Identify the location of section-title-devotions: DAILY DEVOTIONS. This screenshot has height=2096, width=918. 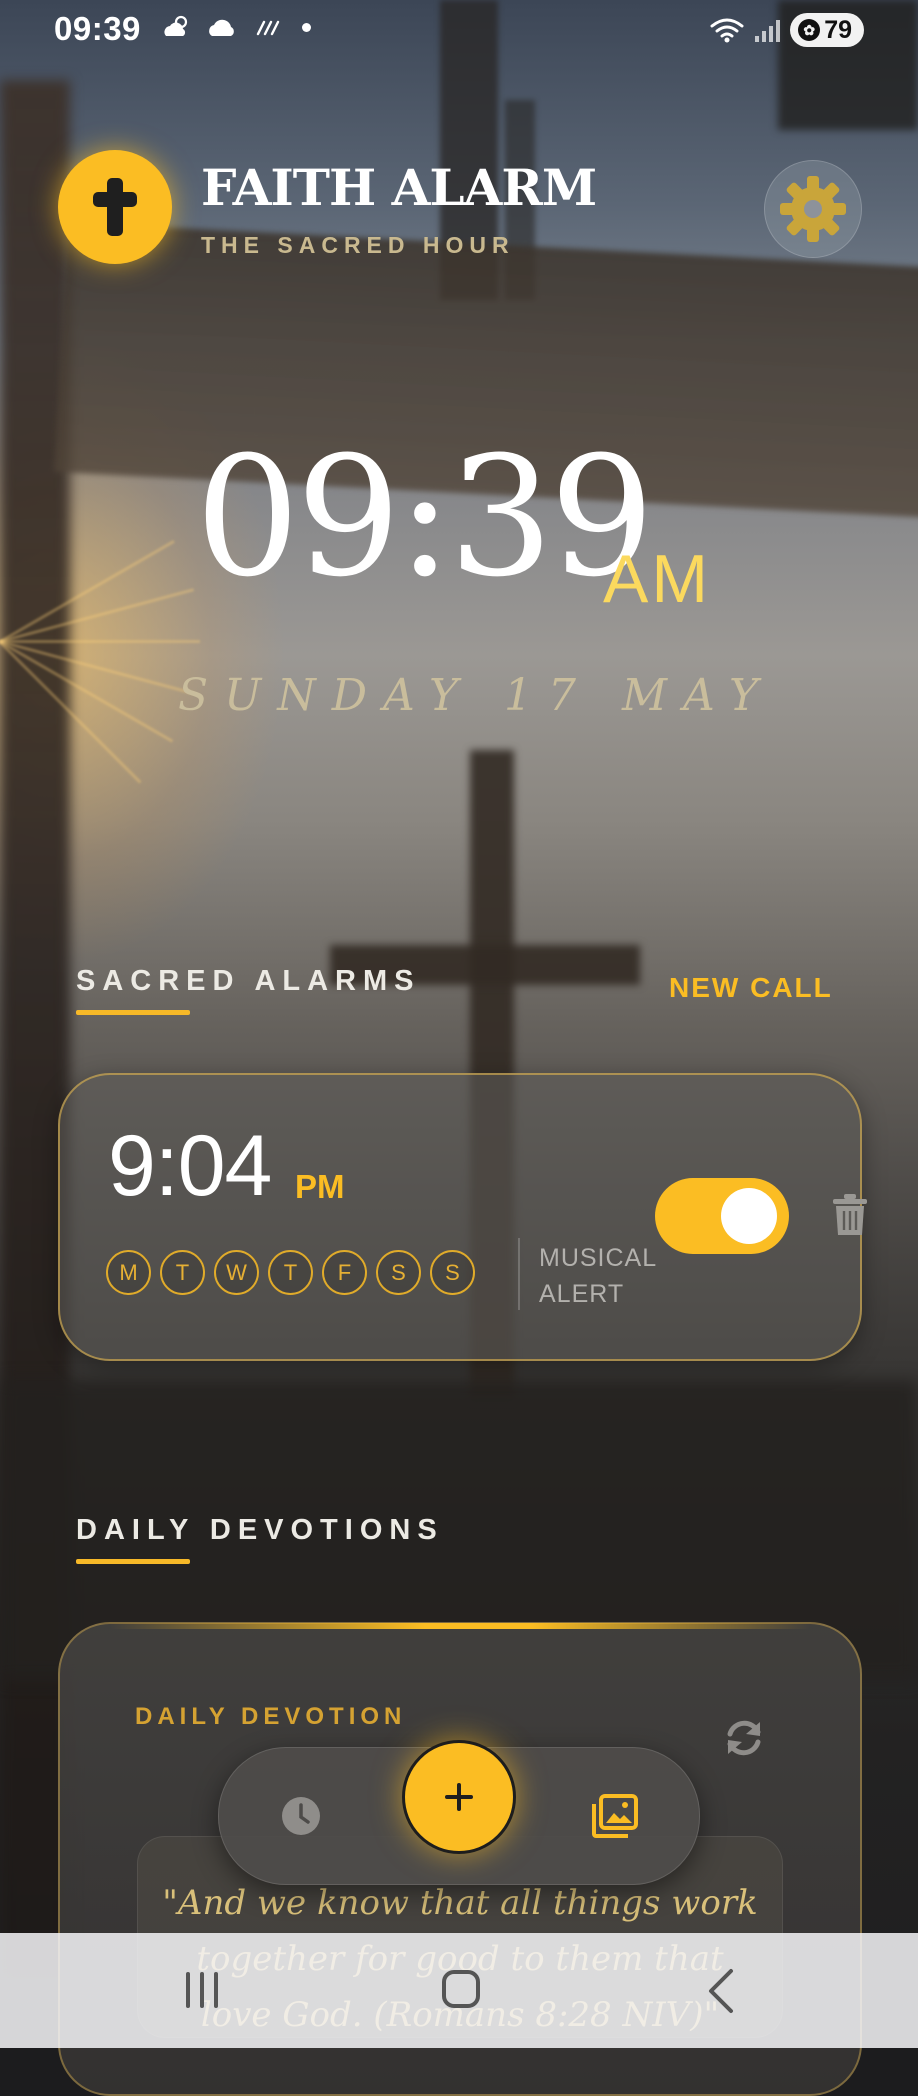
(260, 1530).